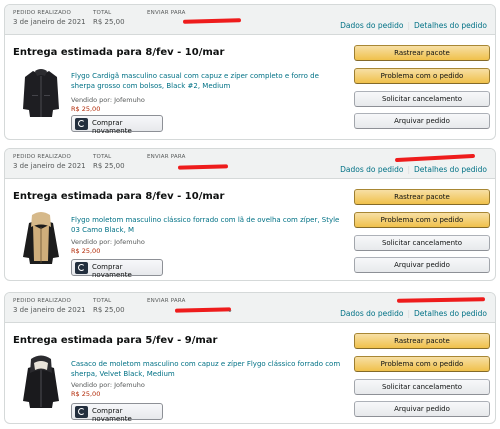 The height and width of the screenshot is (429, 500). Describe the element at coordinates (115, 340) in the screenshot. I see `delivery-estimate: Entrega estimada para 5/fev - 9/mar` at that location.